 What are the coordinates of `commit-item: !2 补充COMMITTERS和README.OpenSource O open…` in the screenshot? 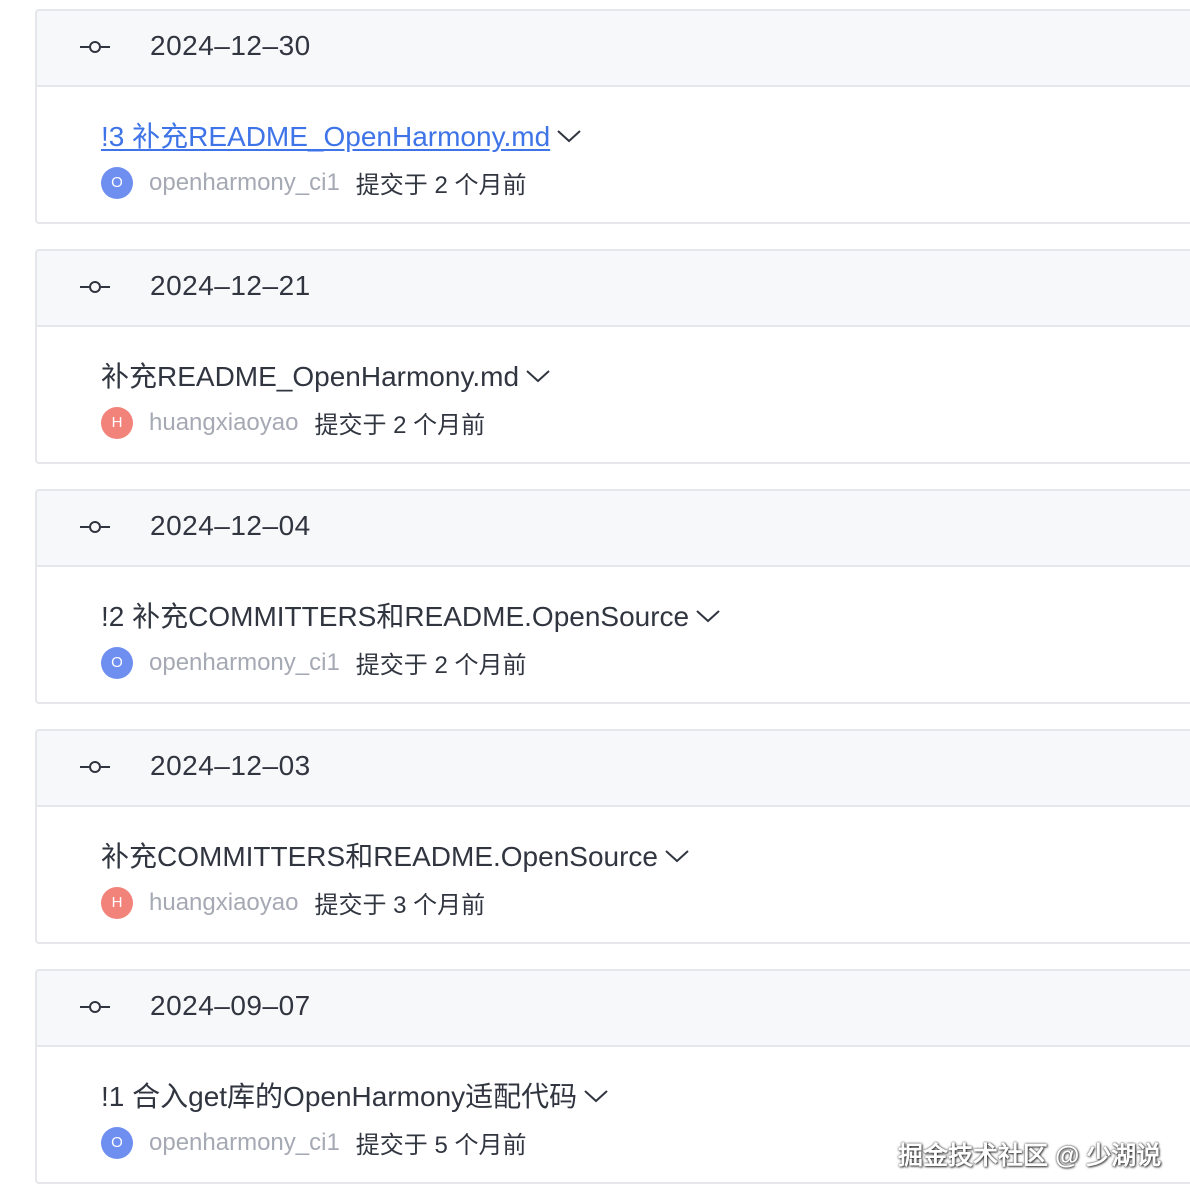 It's located at (613, 634).